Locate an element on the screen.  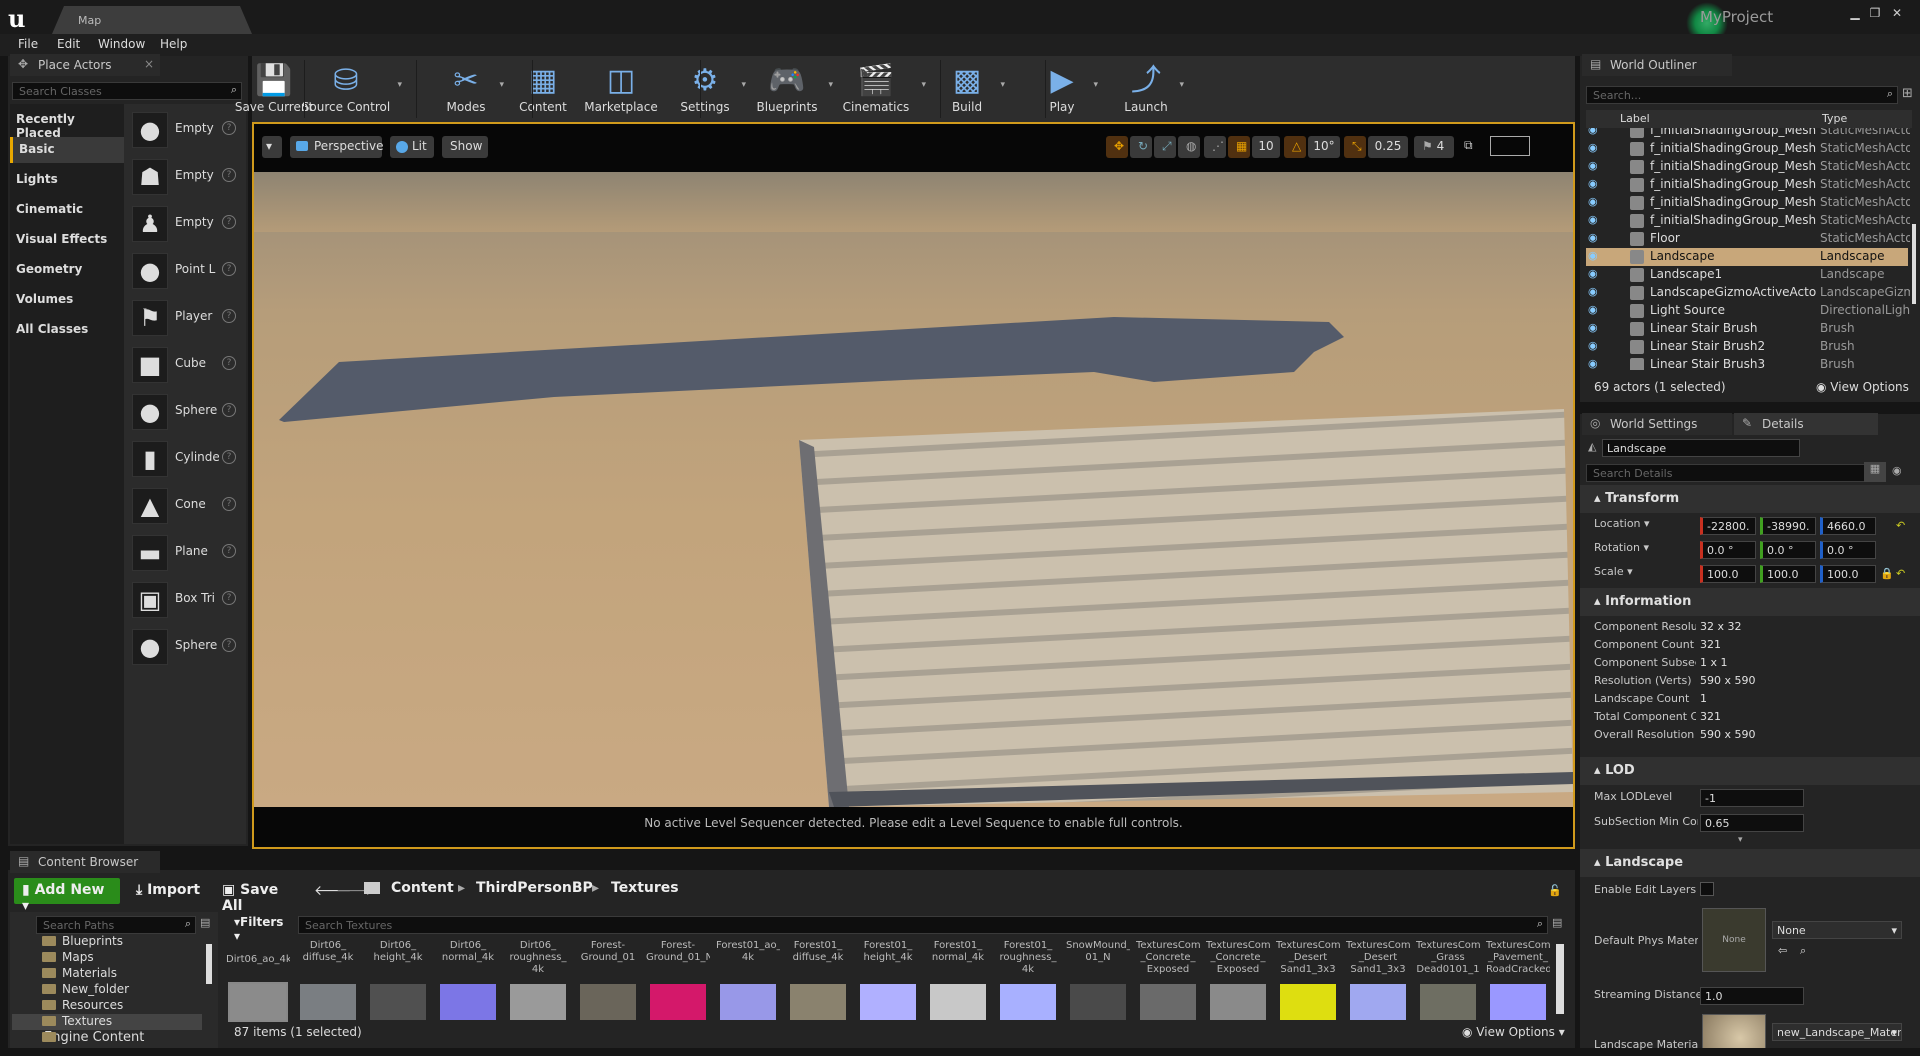
grid-snap-icon: ▦ is located at coordinates (1239, 147).